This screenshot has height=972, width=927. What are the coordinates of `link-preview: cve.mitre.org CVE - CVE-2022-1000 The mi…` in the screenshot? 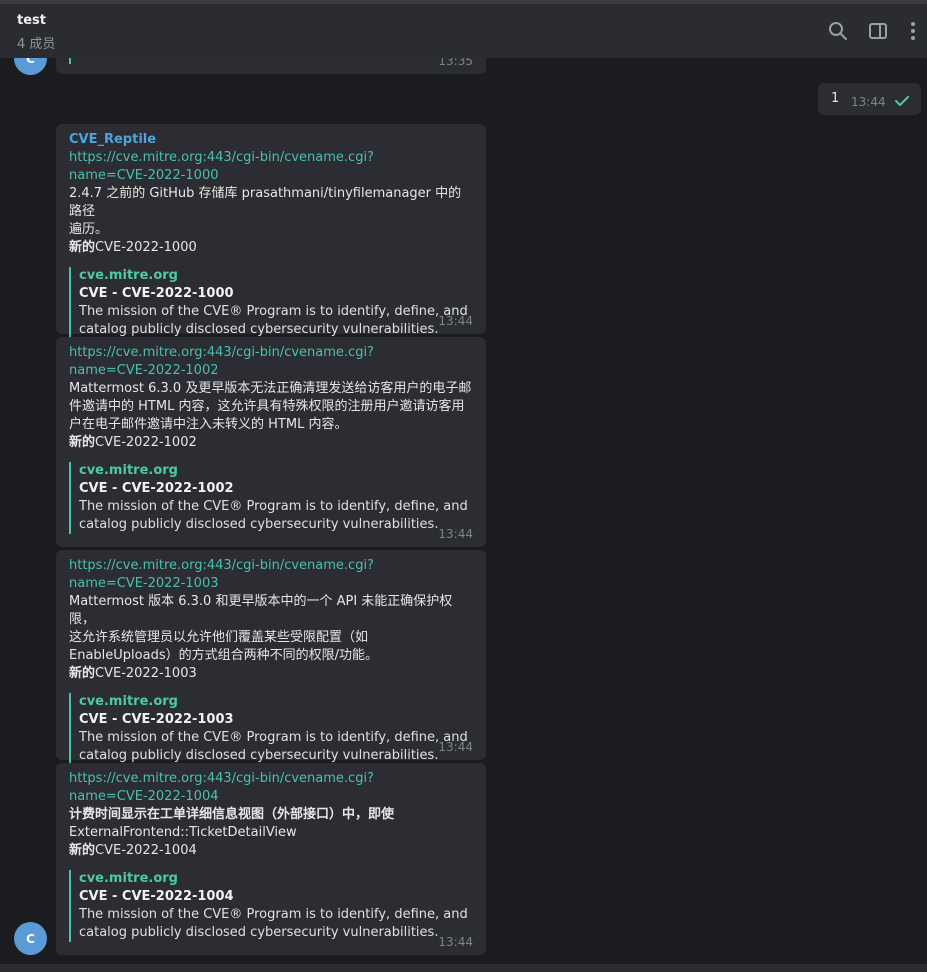 It's located at (271, 303).